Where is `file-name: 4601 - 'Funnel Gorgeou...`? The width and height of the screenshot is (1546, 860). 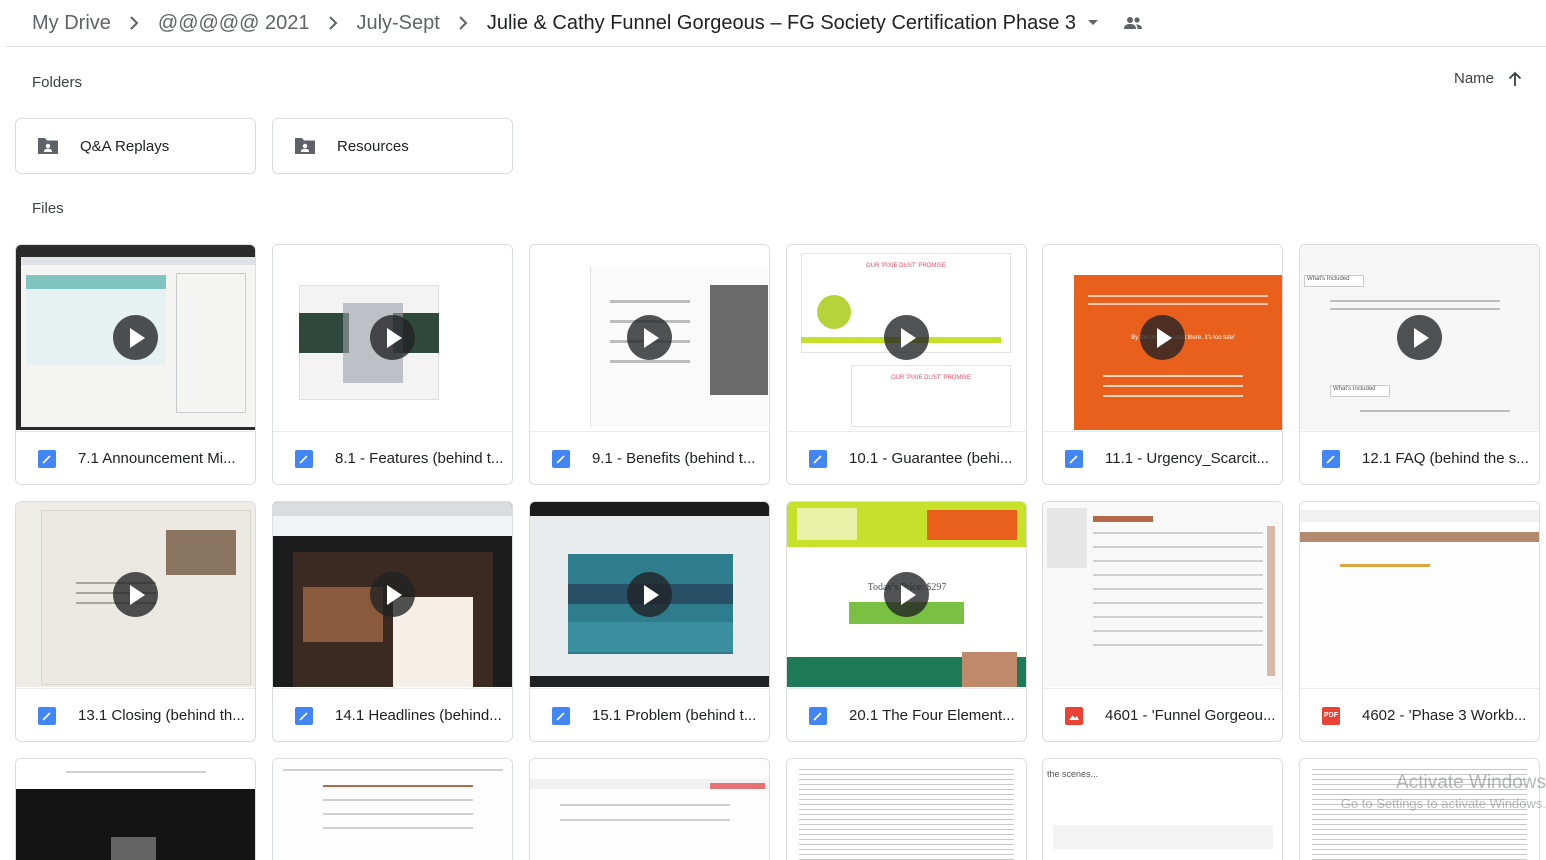
file-name: 4601 - 'Funnel Gorgeou... is located at coordinates (1190, 715).